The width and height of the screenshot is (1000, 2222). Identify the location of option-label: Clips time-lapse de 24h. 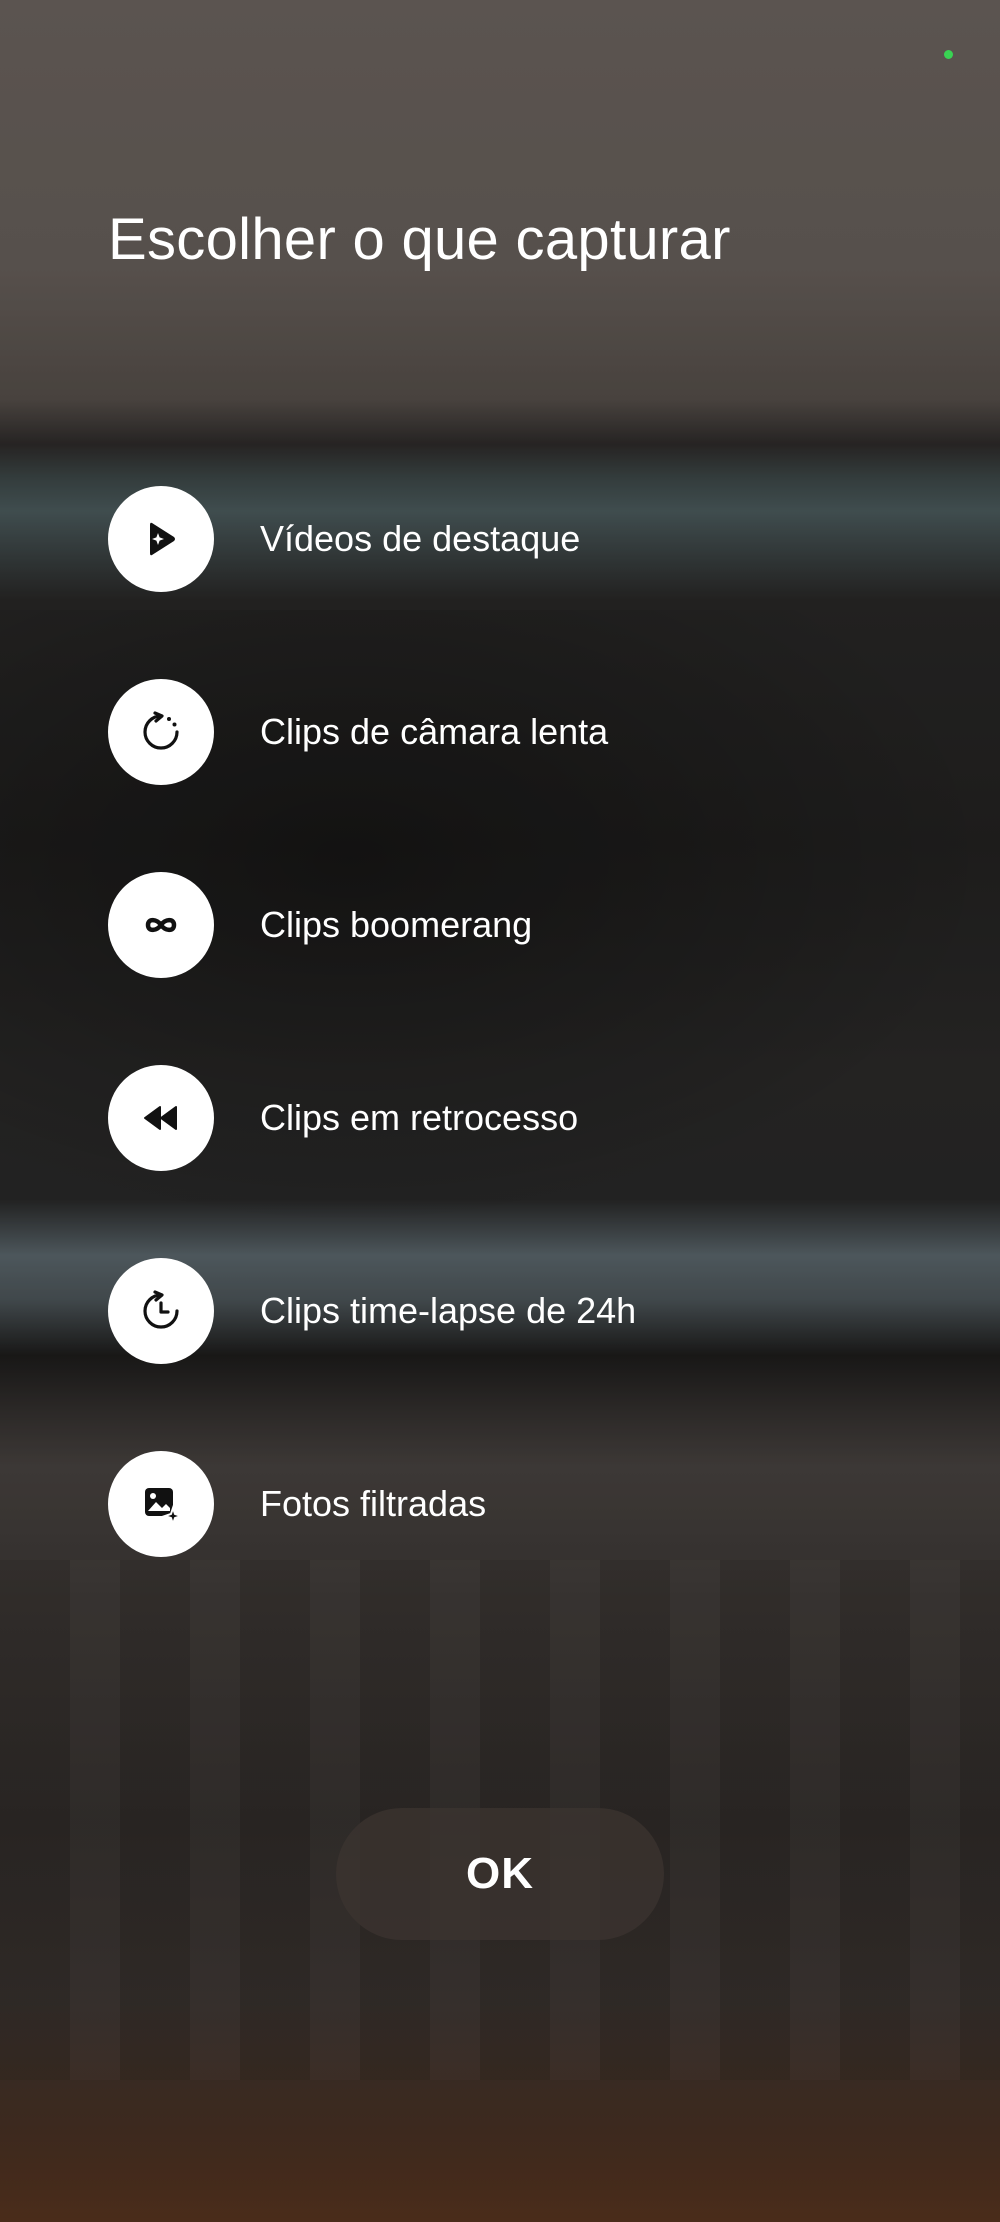
(448, 1310).